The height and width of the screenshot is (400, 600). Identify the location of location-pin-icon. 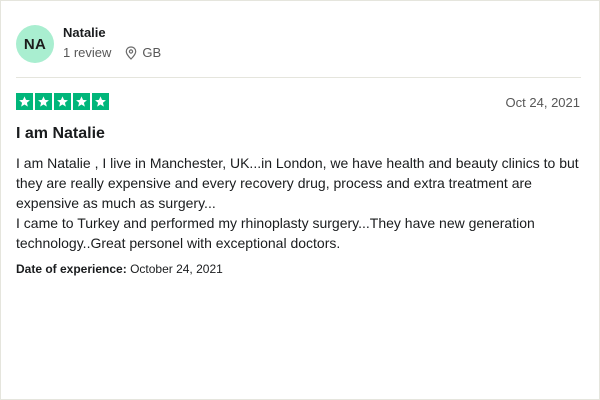
(131, 52).